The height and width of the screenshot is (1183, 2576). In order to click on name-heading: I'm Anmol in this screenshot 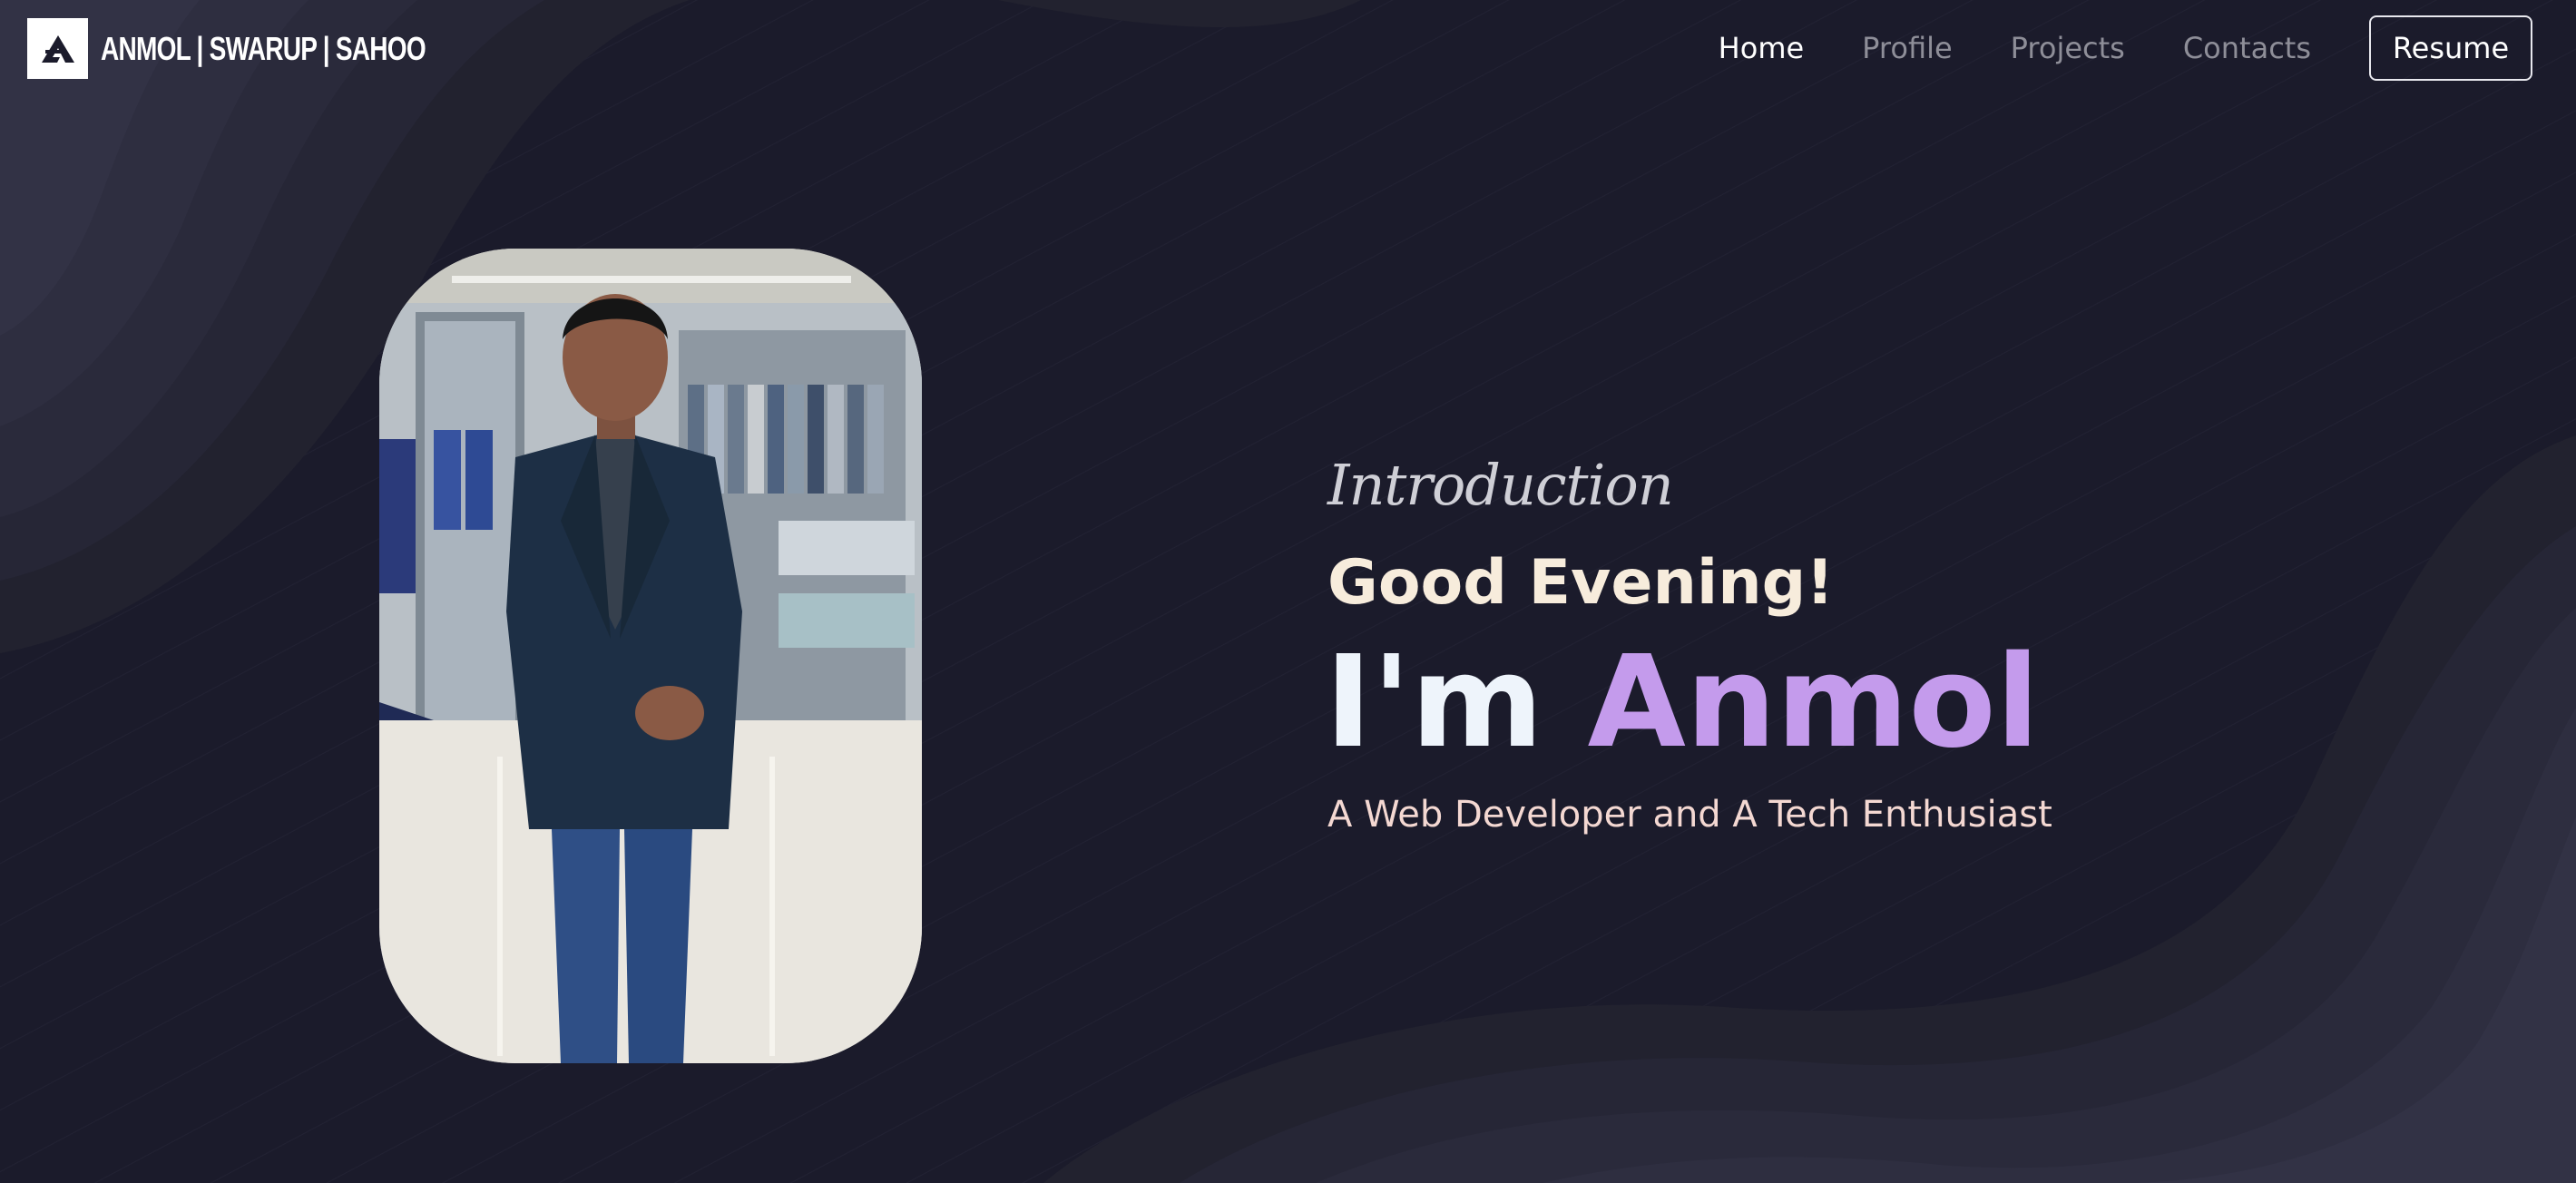, I will do `click(1682, 703)`.